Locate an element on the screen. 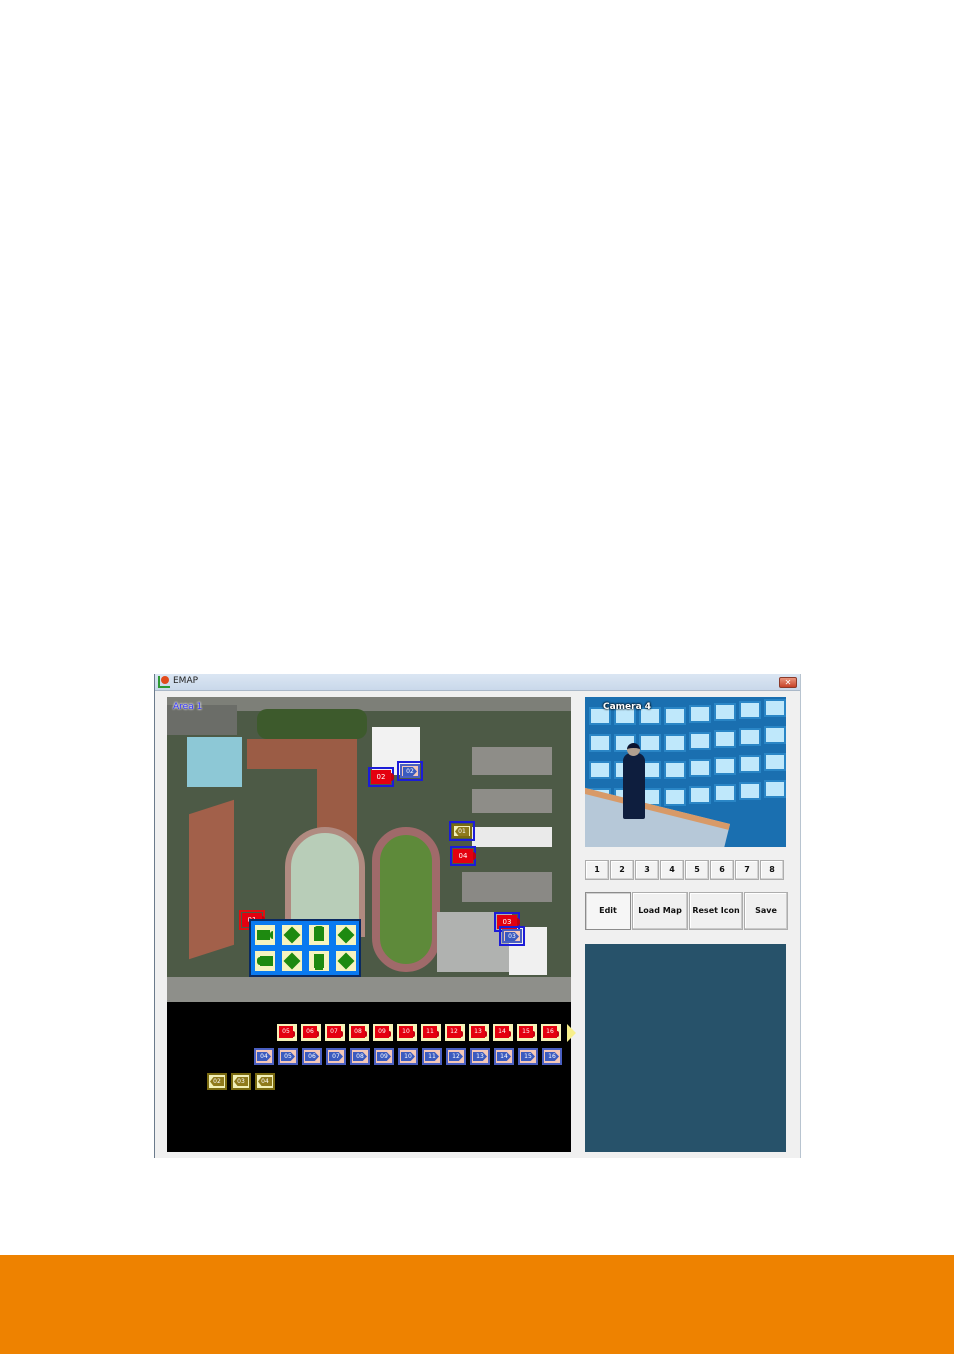 The image size is (954, 1354). tray-camera-red-08: 08 is located at coordinates (359, 1032).